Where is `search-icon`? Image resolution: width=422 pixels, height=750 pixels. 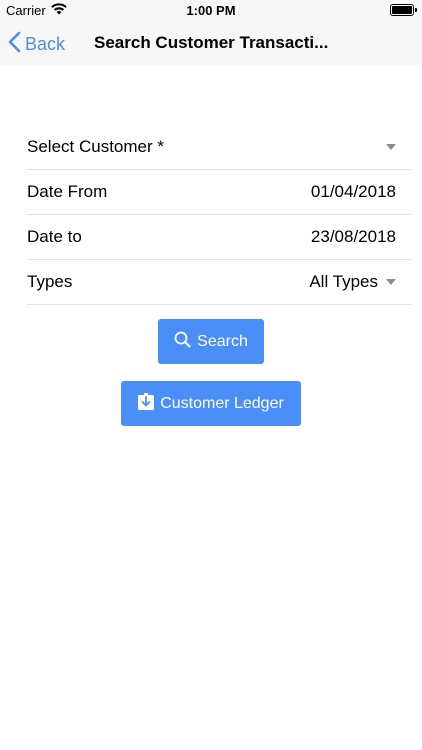 search-icon is located at coordinates (182, 342).